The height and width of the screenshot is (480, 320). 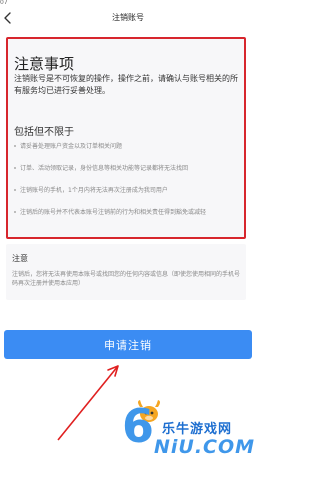 What do you see at coordinates (128, 212) in the screenshot?
I see `list-item: 注销后的账号并不代表本账号注销前的行为和相关责任得到豁免或减轻` at bounding box center [128, 212].